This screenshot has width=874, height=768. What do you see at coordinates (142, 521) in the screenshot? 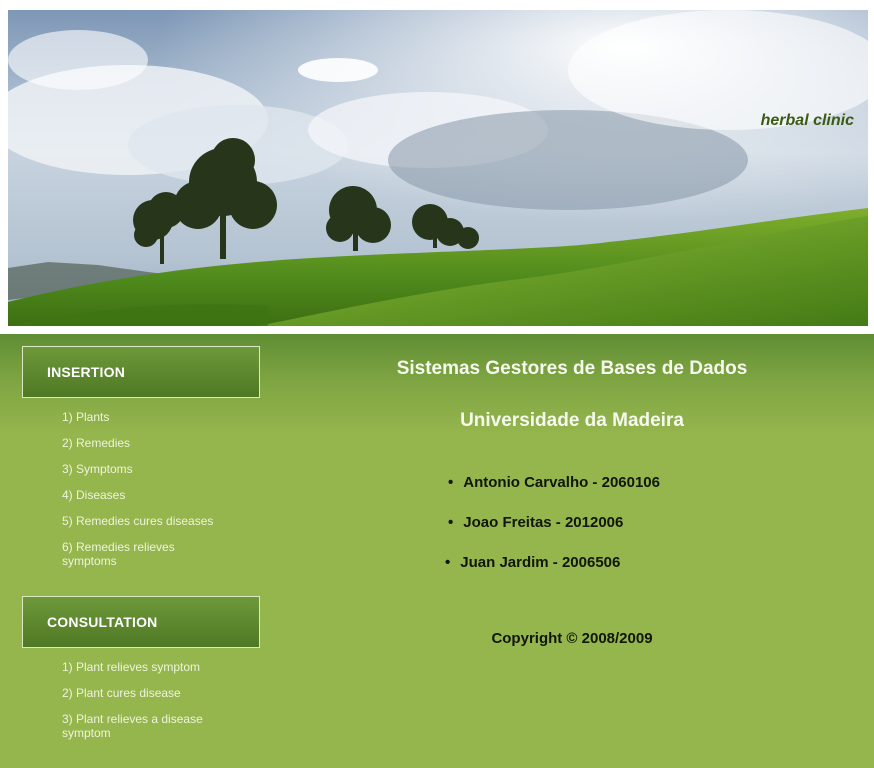
I see `menu-item-remedies-cures-diseases: 5) Remedies cures diseases` at bounding box center [142, 521].